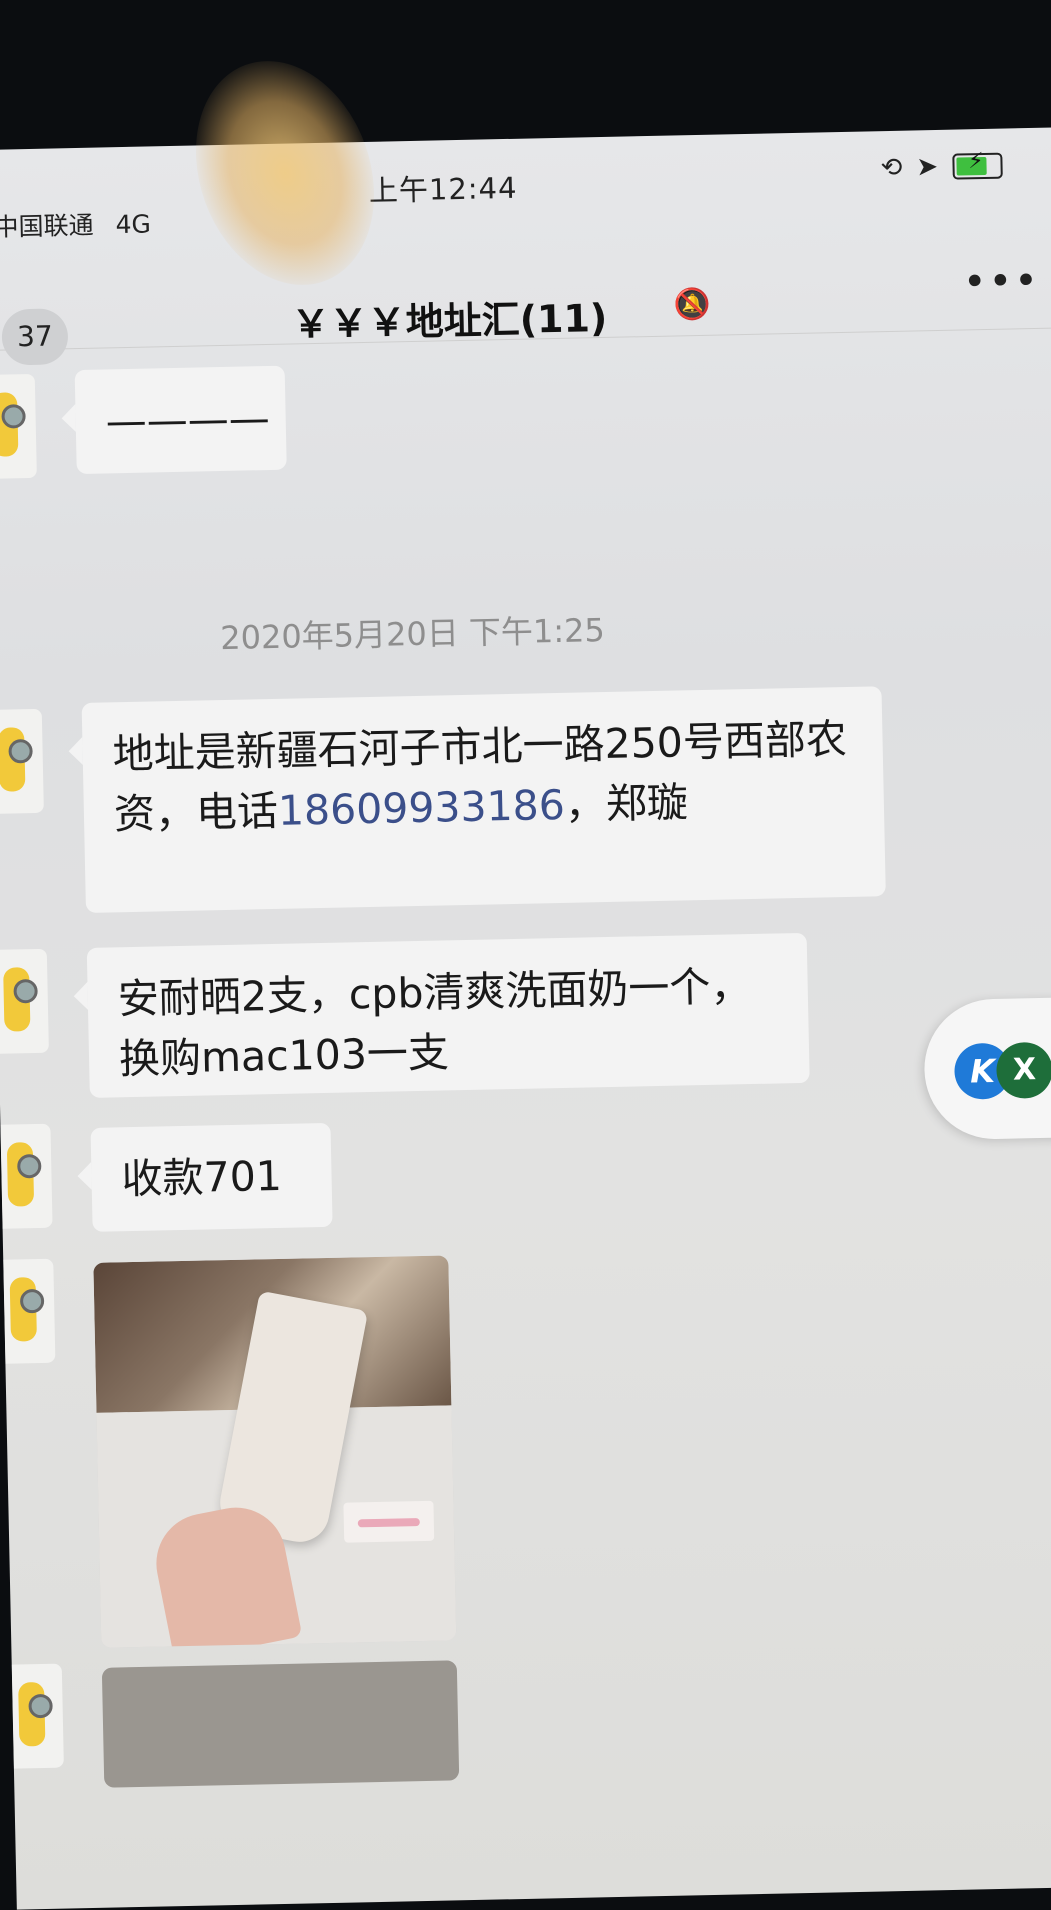  What do you see at coordinates (443, 189) in the screenshot?
I see `status-clock: 上午12:44` at bounding box center [443, 189].